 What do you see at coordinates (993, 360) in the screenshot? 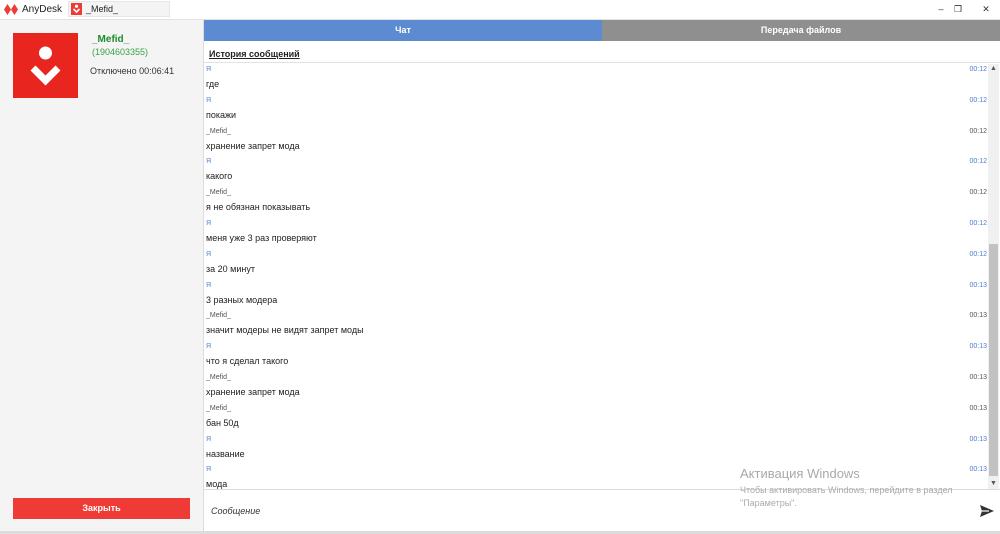
I see `scroll-thumb` at bounding box center [993, 360].